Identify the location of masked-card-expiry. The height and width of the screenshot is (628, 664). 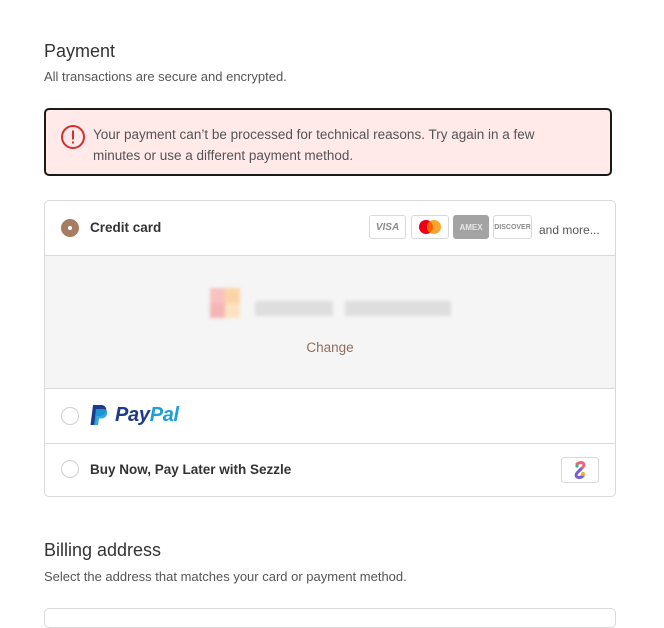
(398, 308).